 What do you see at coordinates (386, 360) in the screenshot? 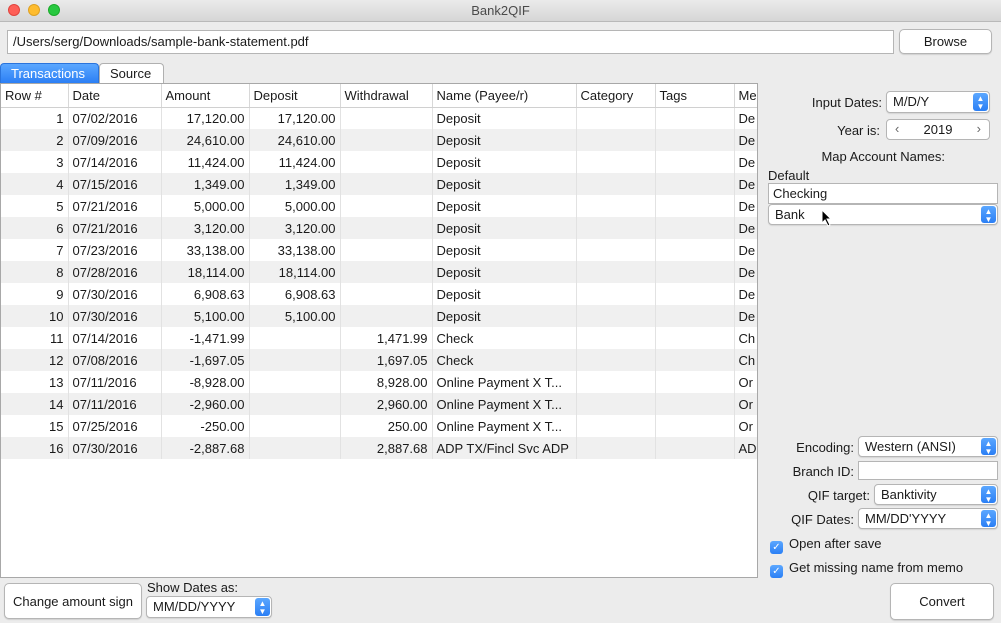
I see `cell-withdrawal: 1,697.05` at bounding box center [386, 360].